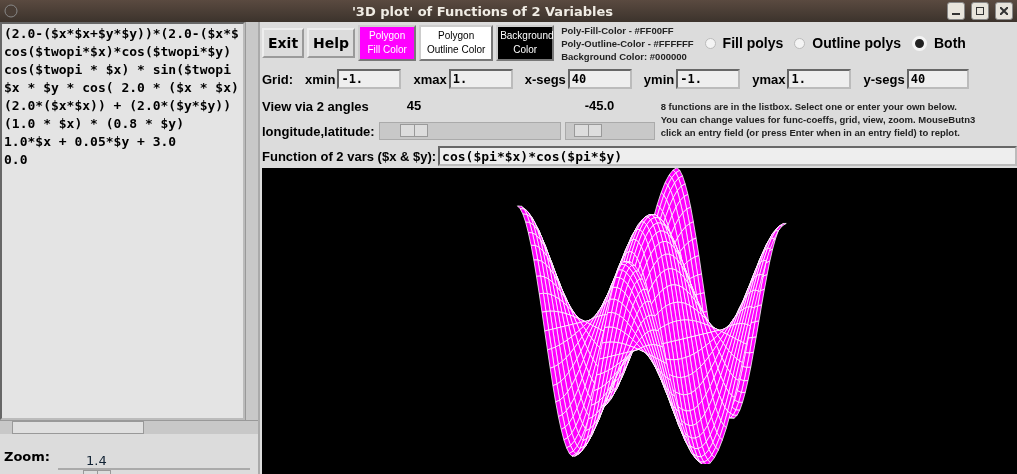  I want to click on function-list-item: 1.0*$x + 0.05*$y + 3.0, so click(122, 142).